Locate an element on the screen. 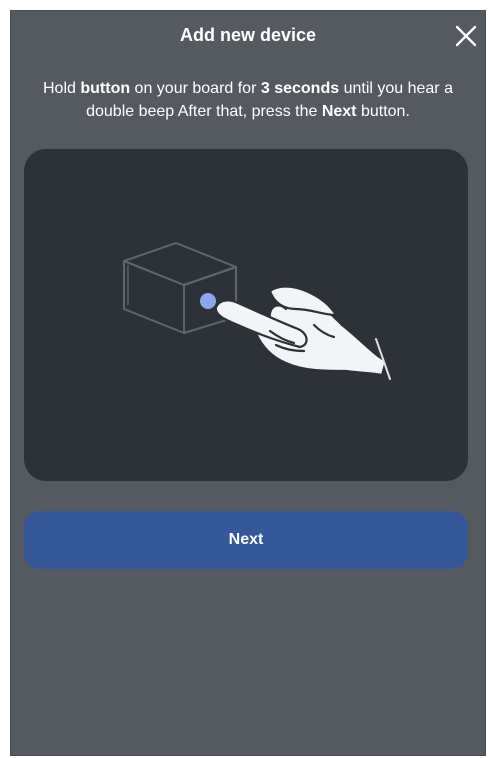 The image size is (491, 758). device-button-icon is located at coordinates (208, 301).